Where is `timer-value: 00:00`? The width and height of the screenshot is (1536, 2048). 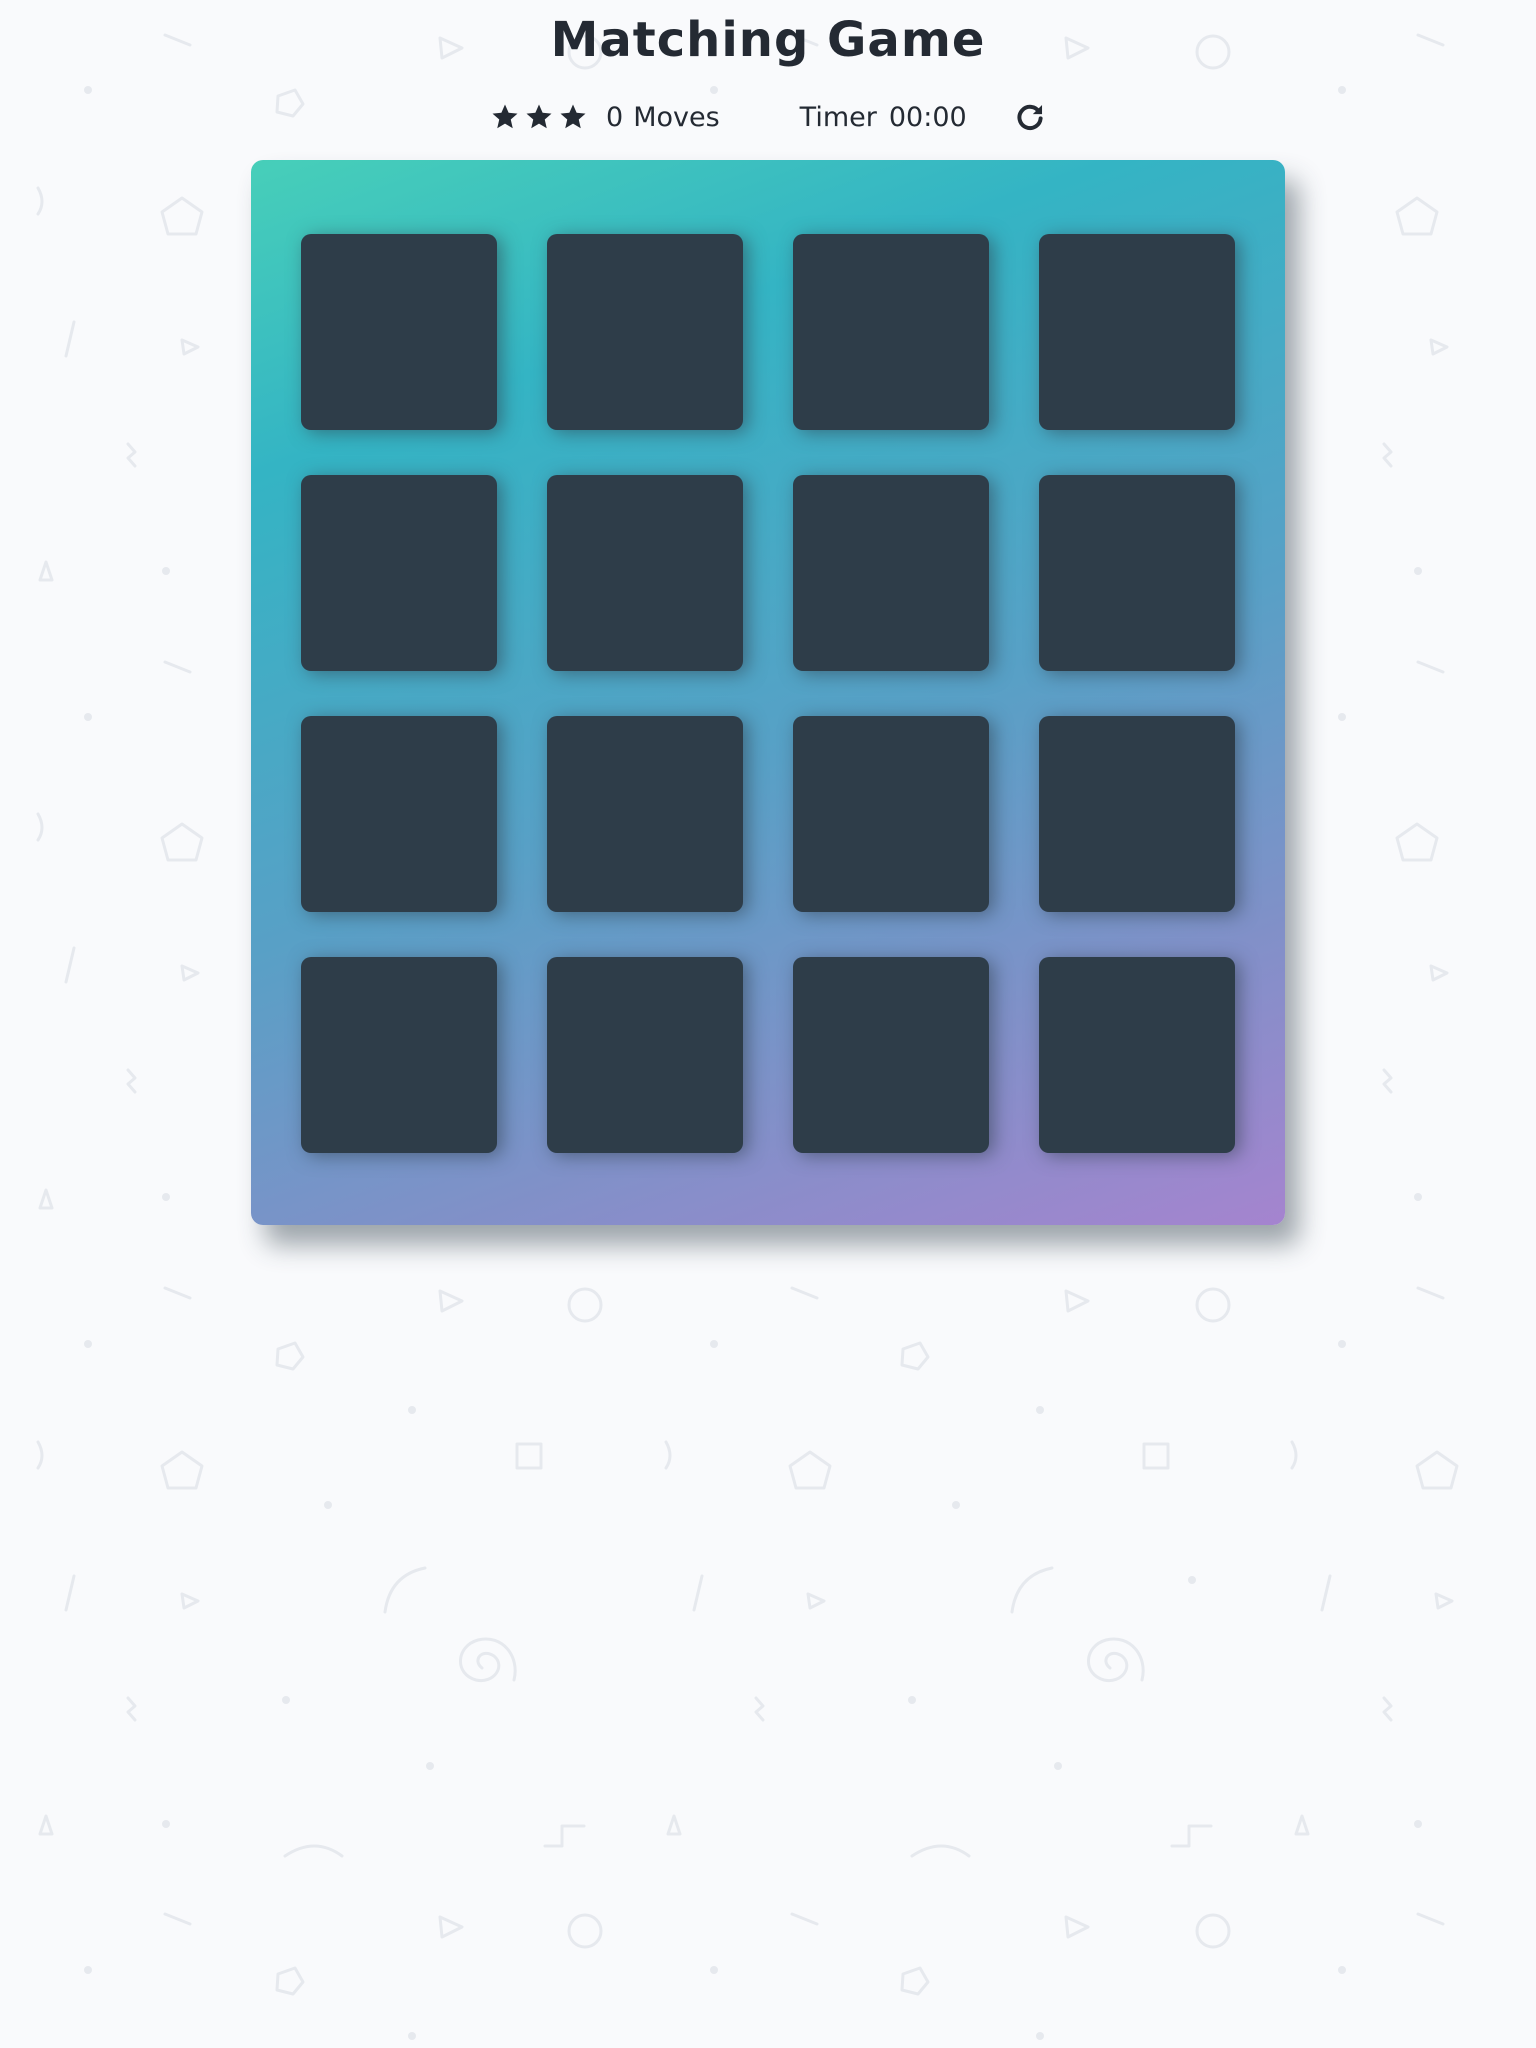
timer-value: 00:00 is located at coordinates (927, 117).